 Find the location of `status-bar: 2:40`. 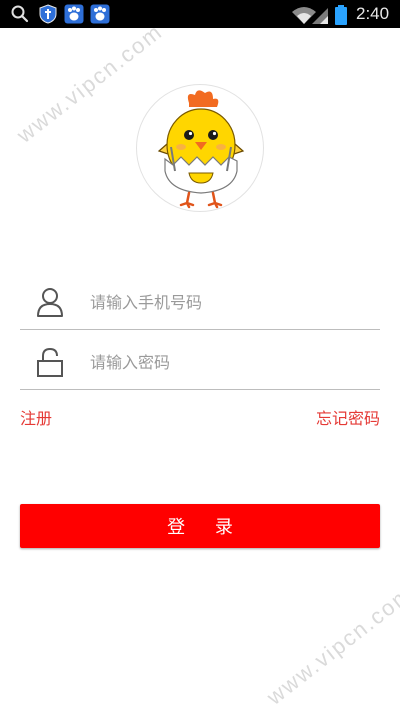

status-bar: 2:40 is located at coordinates (200, 14).